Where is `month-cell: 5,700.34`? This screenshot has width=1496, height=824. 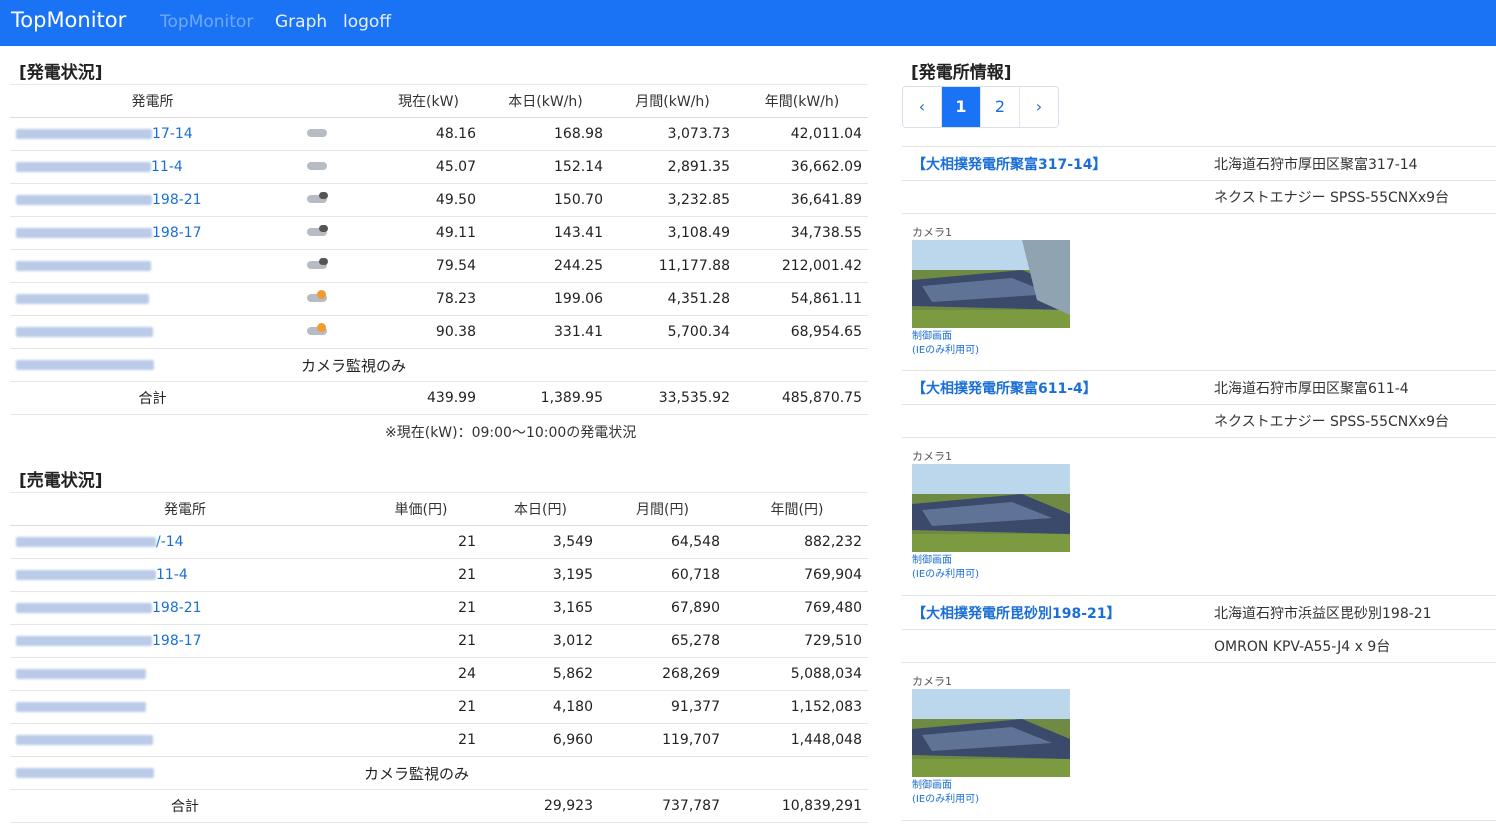 month-cell: 5,700.34 is located at coordinates (672, 332).